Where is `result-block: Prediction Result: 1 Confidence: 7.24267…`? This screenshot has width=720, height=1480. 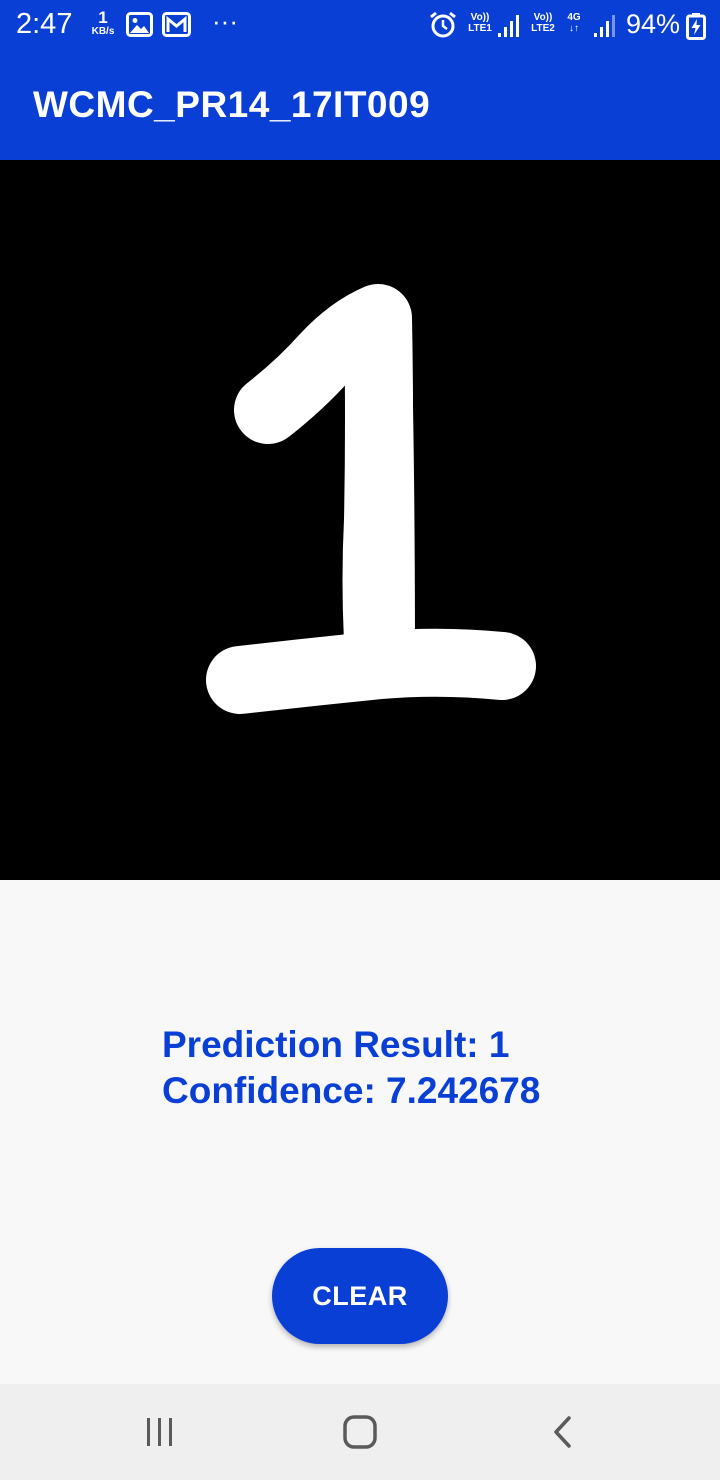
result-block: Prediction Result: 1 Confidence: 7.24267… is located at coordinates (351, 1068).